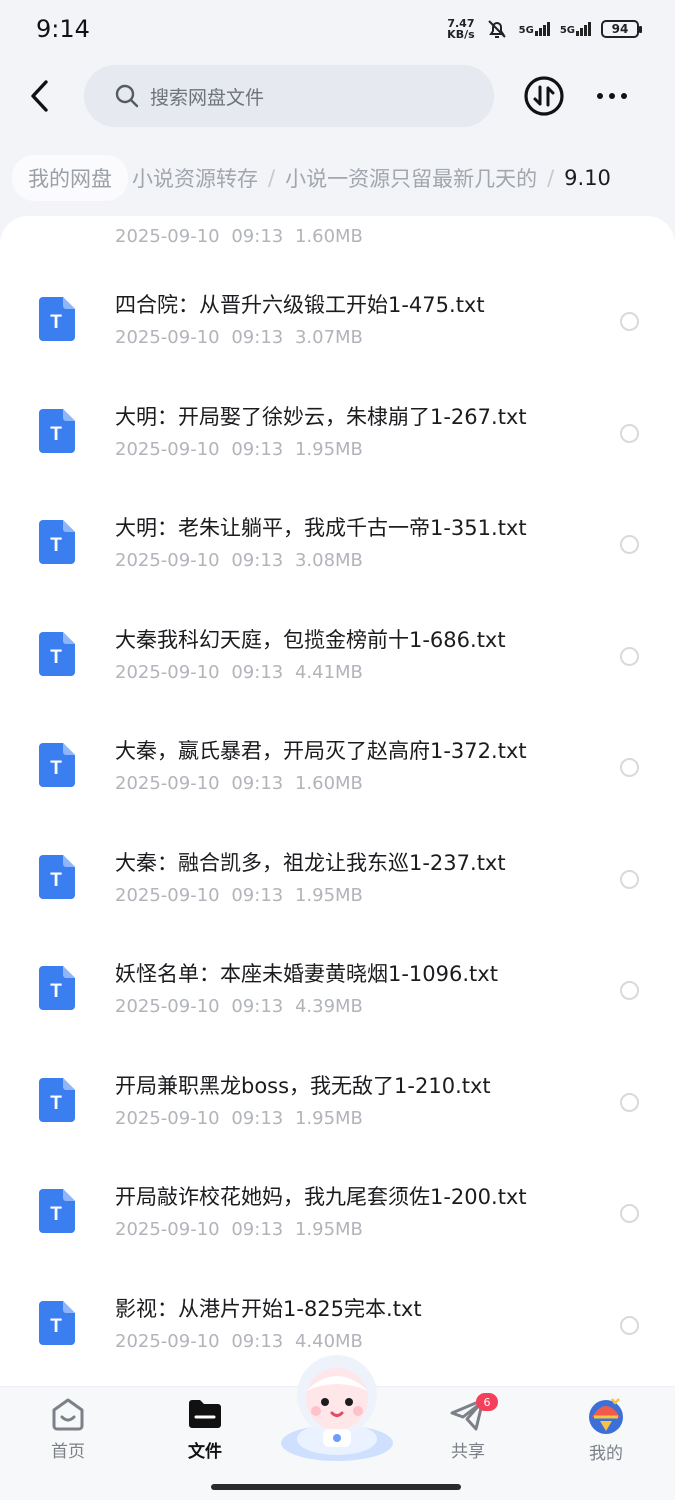 This screenshot has width=675, height=1500. I want to click on file-meta: 2025-09-10 09:13 3.08MB, so click(239, 560).